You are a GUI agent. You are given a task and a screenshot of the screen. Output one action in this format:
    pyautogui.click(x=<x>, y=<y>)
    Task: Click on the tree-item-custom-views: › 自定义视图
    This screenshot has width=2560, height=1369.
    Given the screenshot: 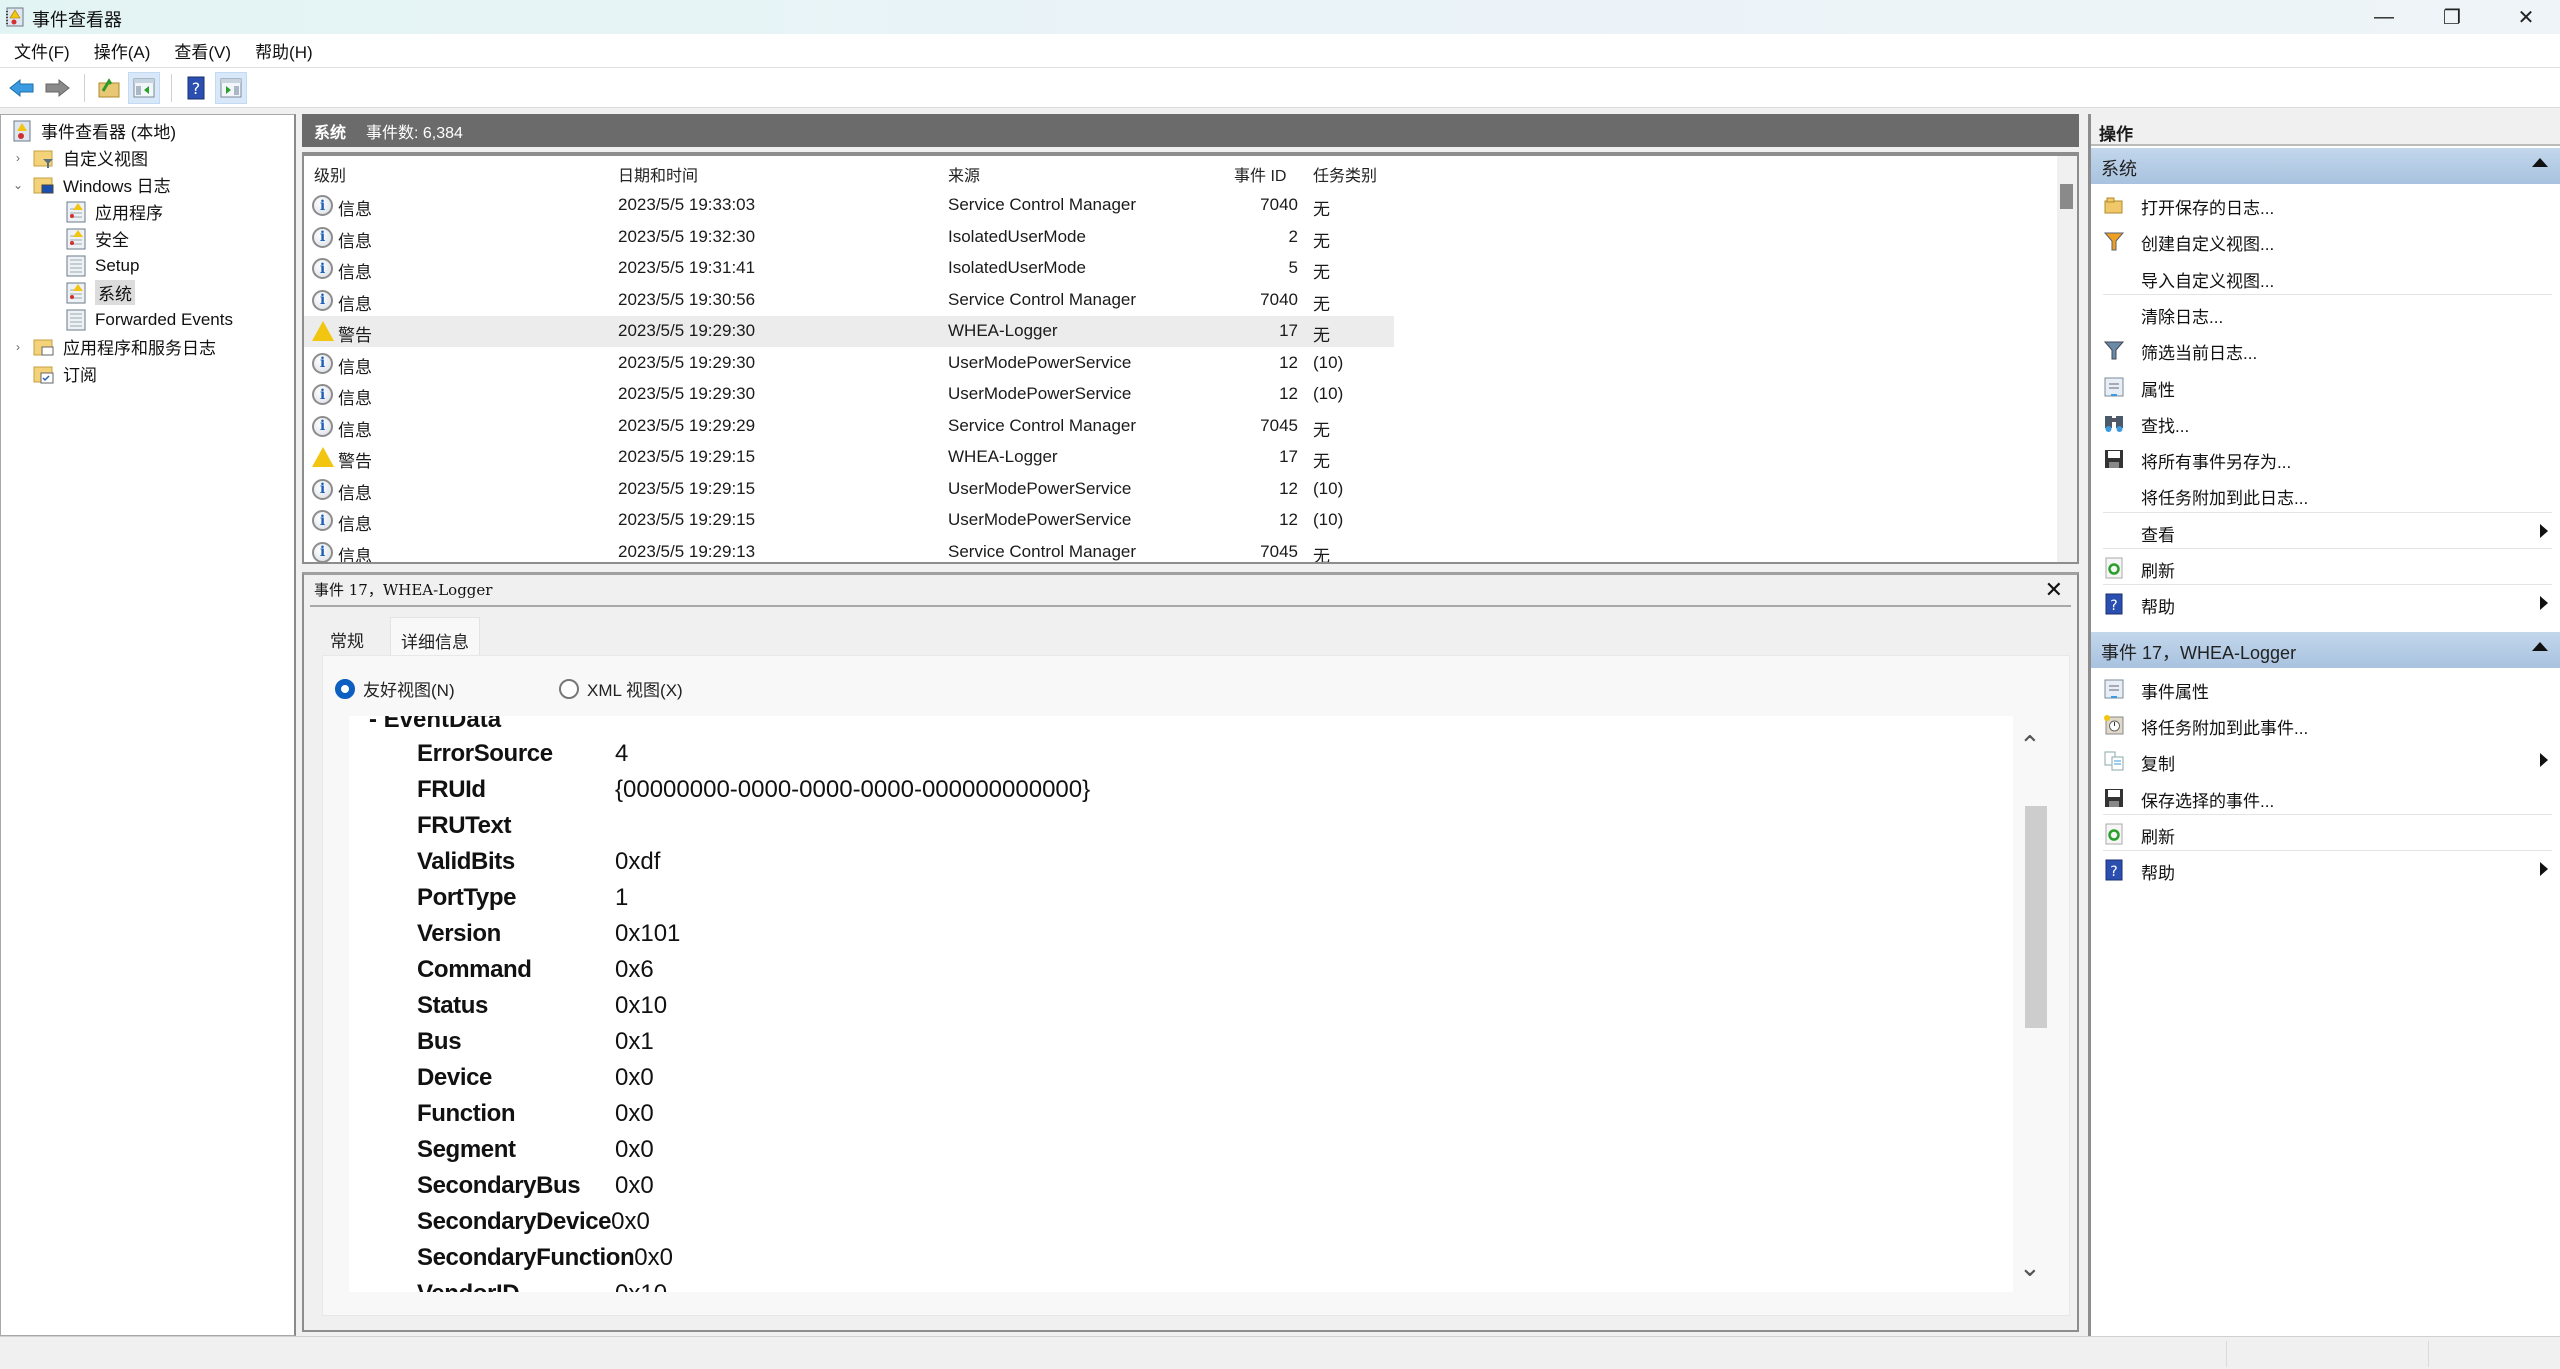 What is the action you would take?
    pyautogui.click(x=79, y=157)
    